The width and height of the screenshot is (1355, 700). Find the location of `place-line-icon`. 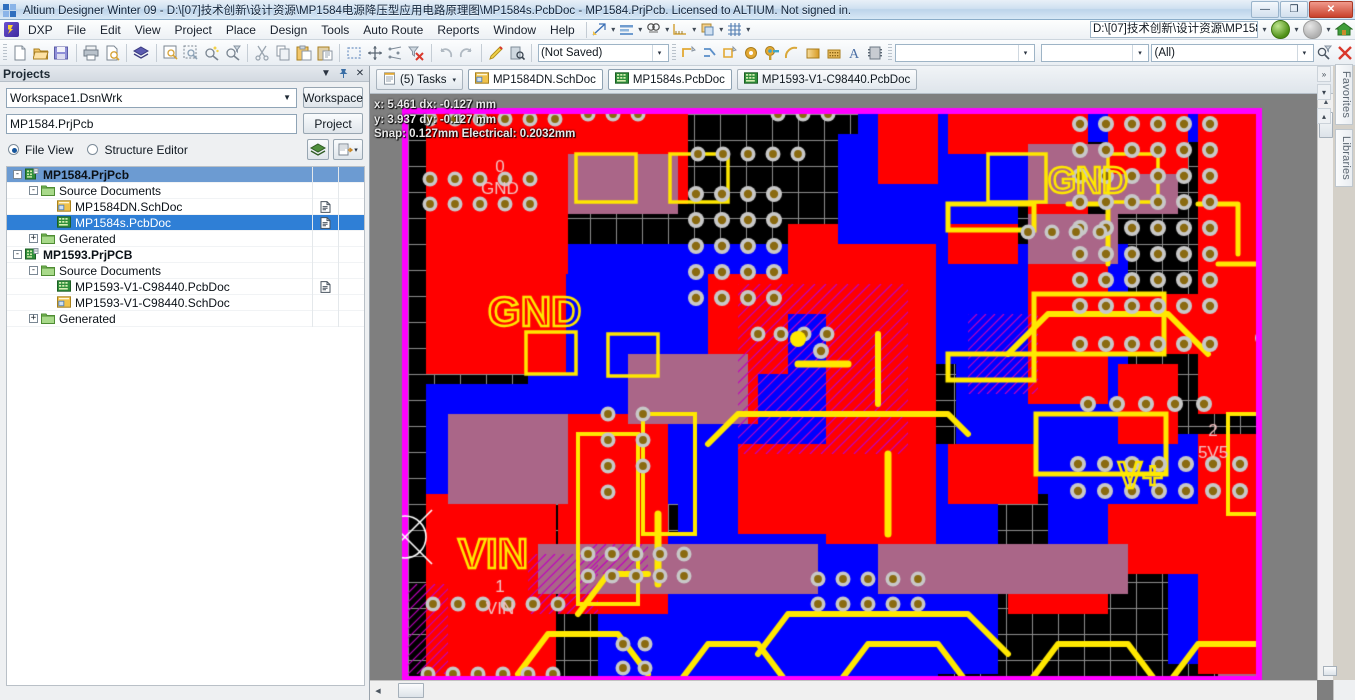

place-line-icon is located at coordinates (689, 53).